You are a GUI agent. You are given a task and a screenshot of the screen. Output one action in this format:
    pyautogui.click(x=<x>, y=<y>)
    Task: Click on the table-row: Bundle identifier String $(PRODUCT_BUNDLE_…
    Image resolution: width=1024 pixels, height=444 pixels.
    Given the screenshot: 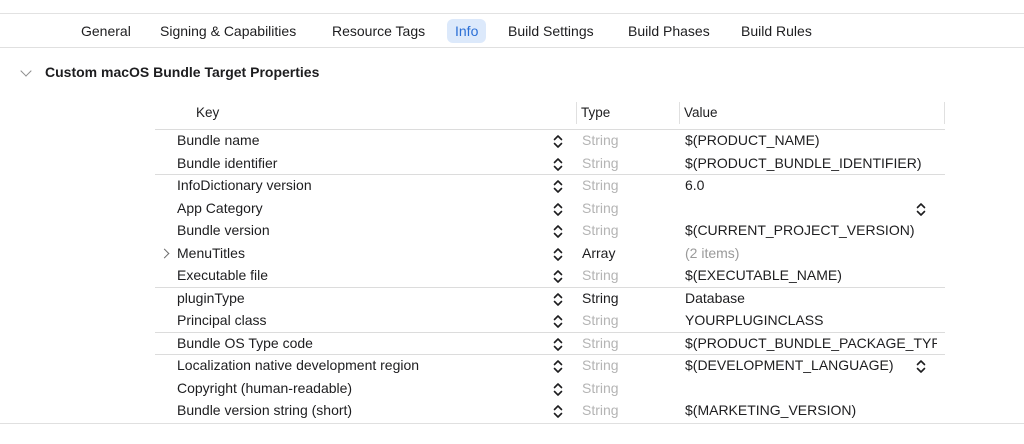 What is the action you would take?
    pyautogui.click(x=550, y=163)
    